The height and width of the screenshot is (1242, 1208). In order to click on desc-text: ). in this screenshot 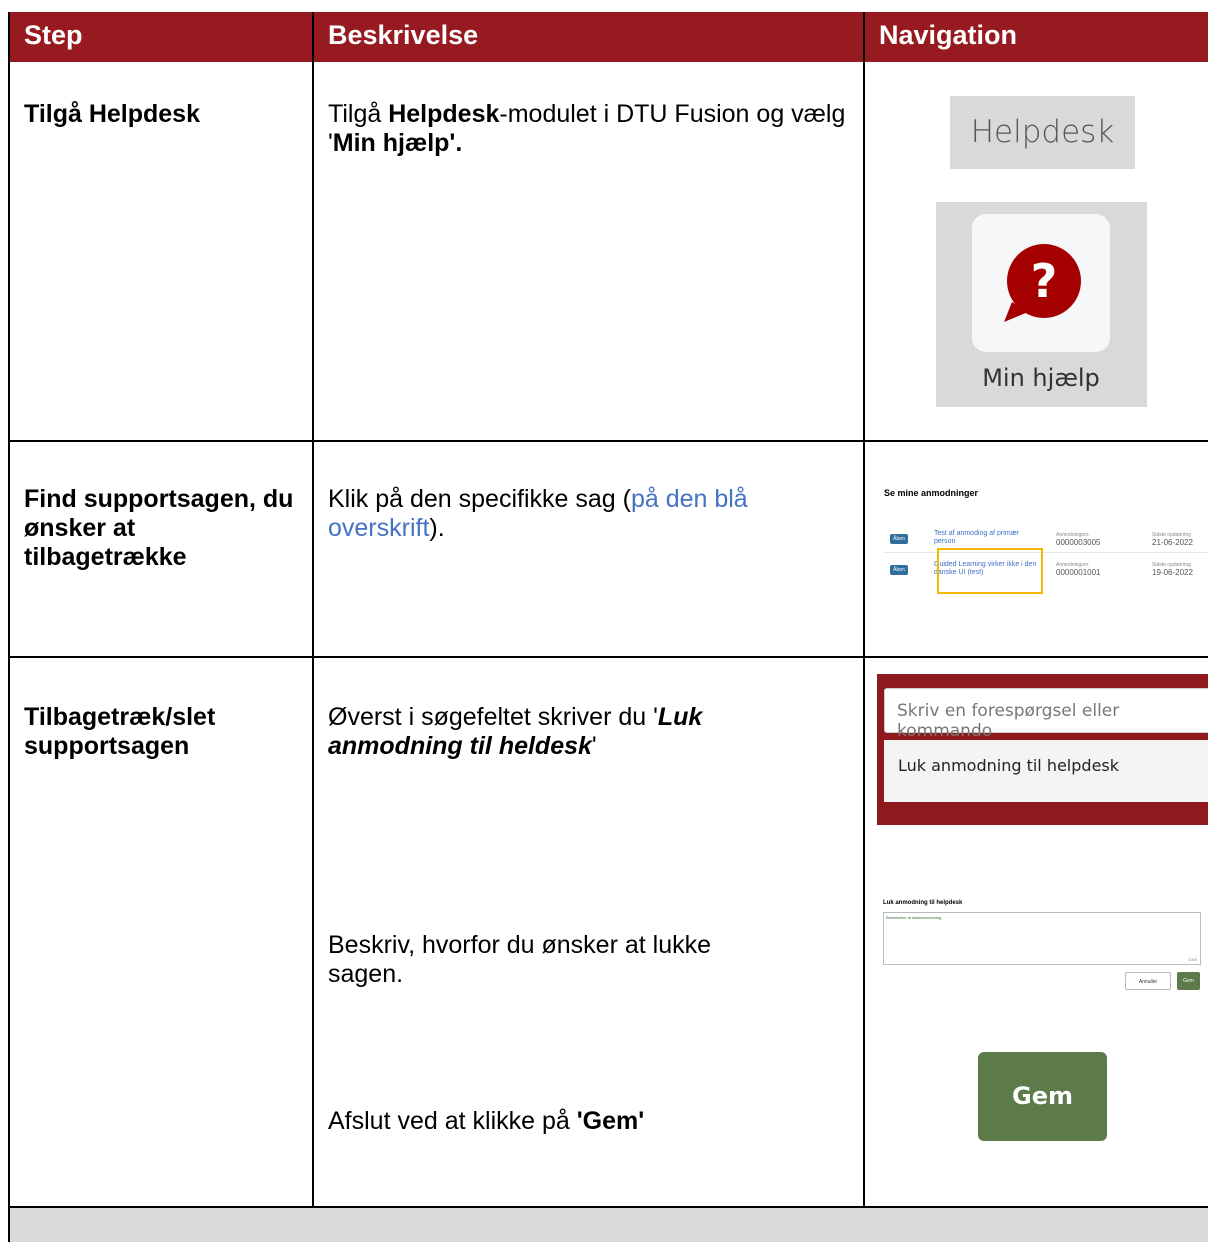, I will do `click(437, 528)`.